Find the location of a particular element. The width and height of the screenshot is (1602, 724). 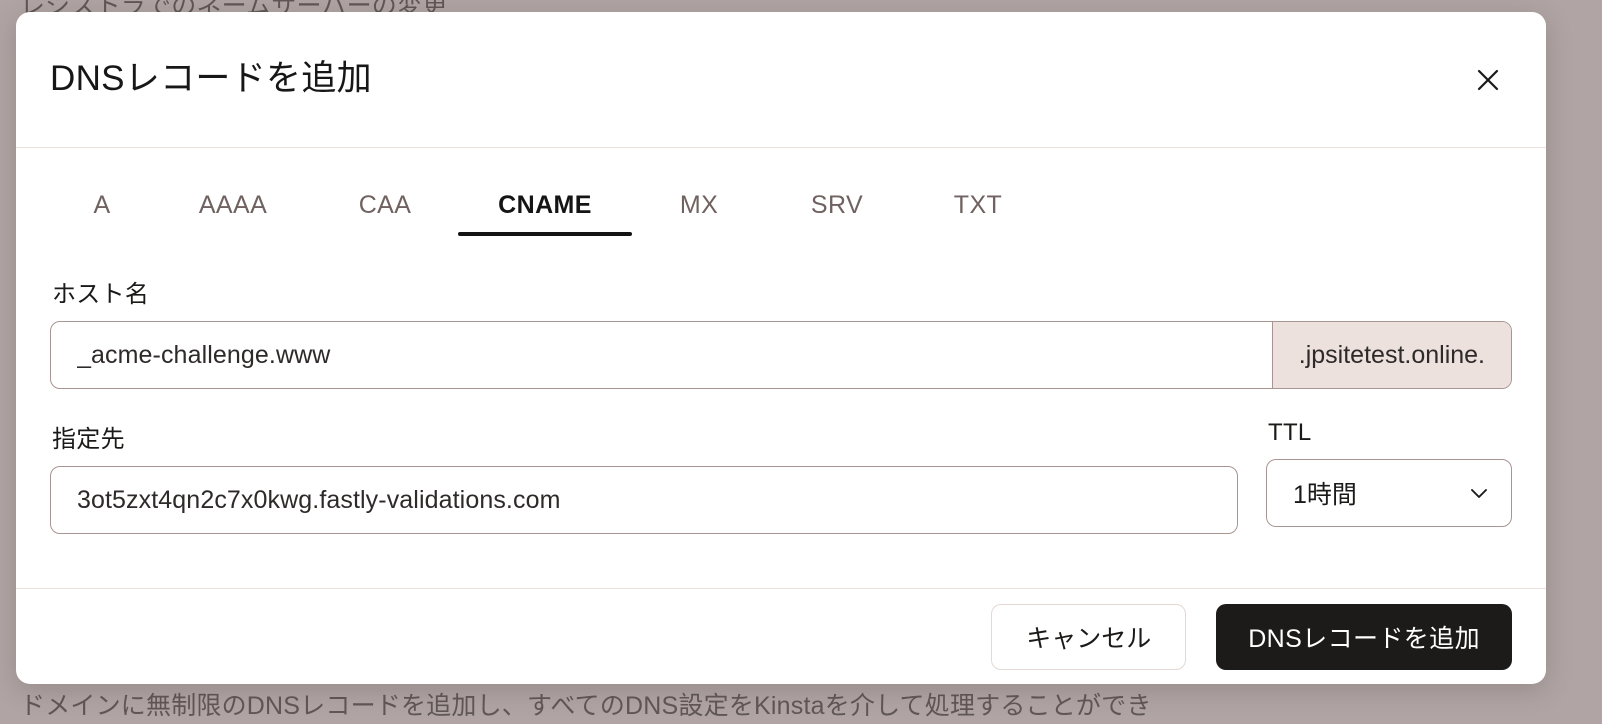

tab-aaaa-label: AAAA is located at coordinates (233, 205).